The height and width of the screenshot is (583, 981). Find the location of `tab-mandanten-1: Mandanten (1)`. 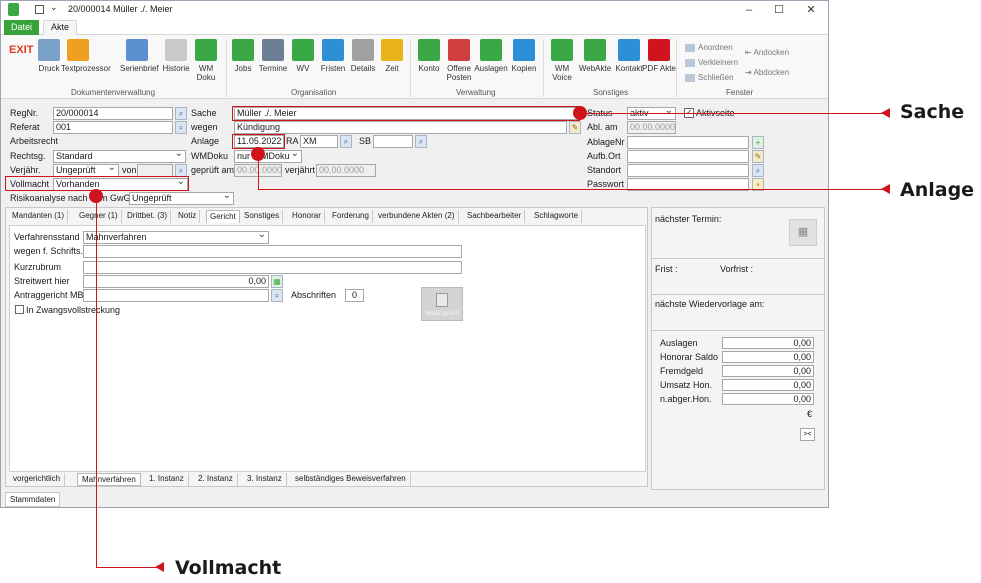

tab-mandanten-1: Mandanten (1) is located at coordinates (39, 216).